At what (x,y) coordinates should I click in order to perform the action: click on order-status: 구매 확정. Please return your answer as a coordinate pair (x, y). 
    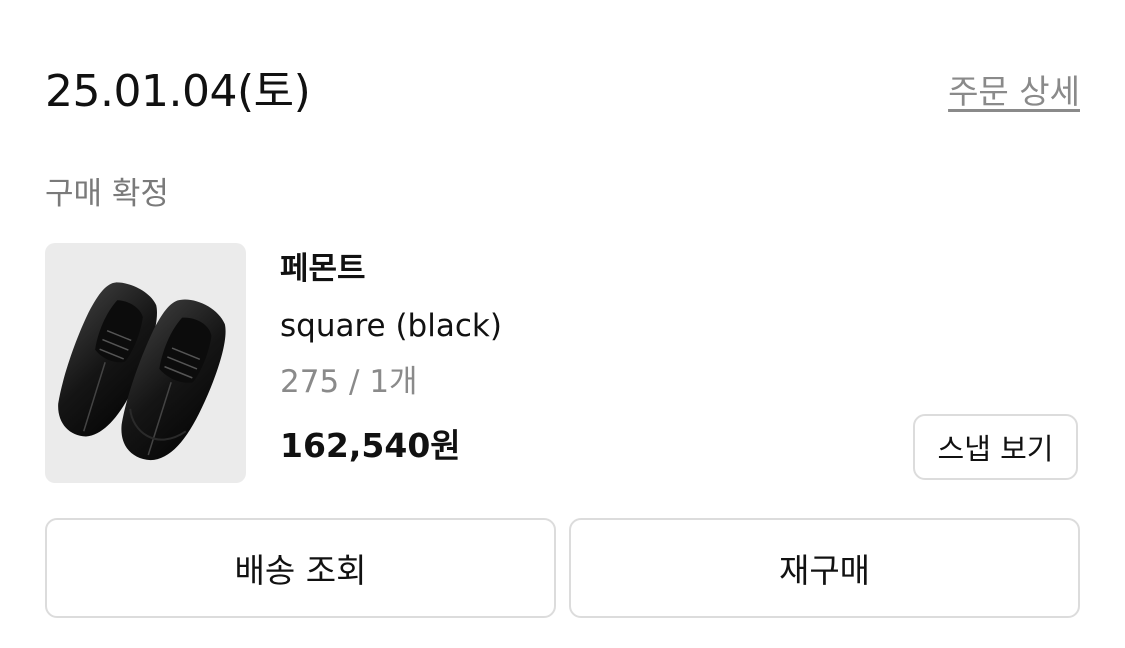
    Looking at the image, I should click on (107, 194).